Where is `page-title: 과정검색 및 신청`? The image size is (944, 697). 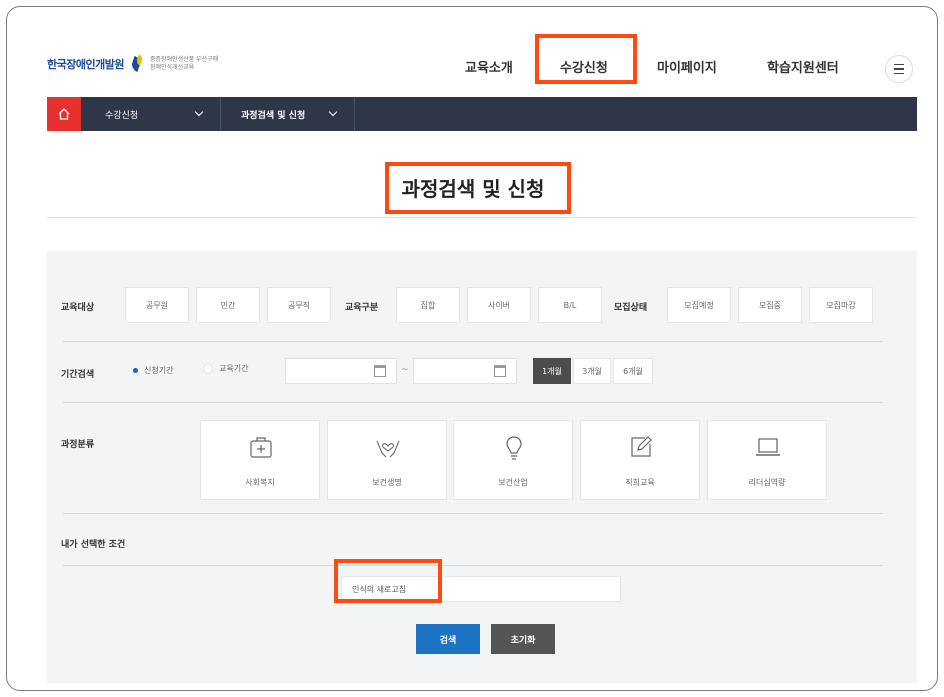
page-title: 과정검색 및 신청 is located at coordinates (473, 189).